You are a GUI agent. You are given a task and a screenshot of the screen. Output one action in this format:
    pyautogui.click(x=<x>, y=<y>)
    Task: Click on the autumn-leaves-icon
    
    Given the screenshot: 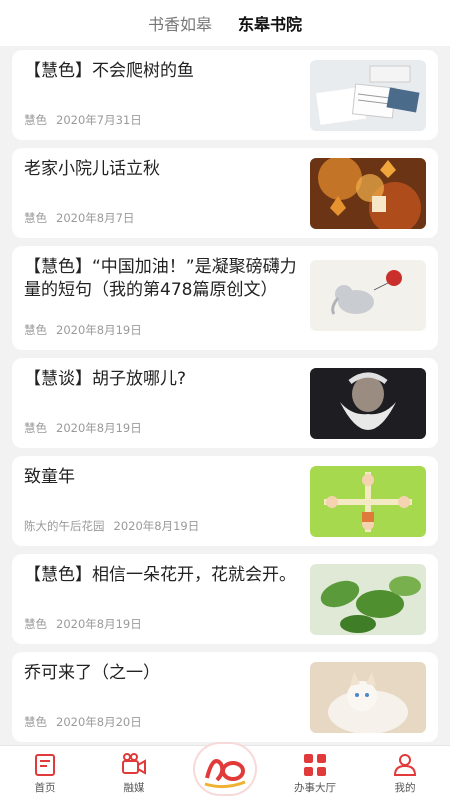 What is the action you would take?
    pyautogui.click(x=368, y=193)
    